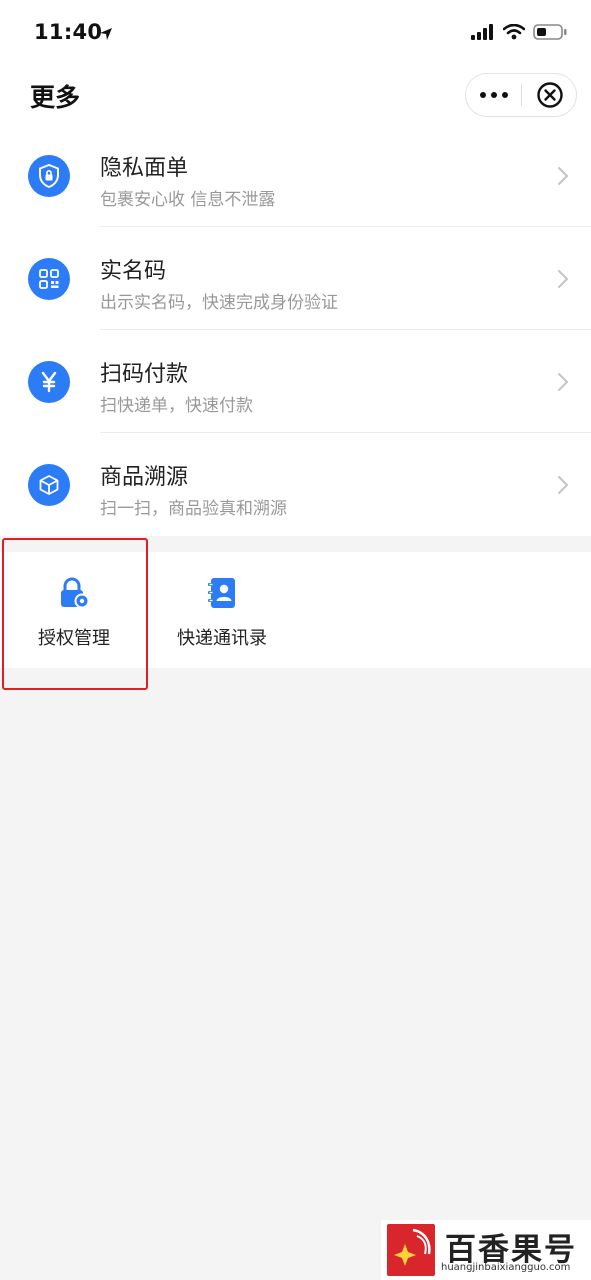  What do you see at coordinates (412, 1247) in the screenshot?
I see `star-logo-icon` at bounding box center [412, 1247].